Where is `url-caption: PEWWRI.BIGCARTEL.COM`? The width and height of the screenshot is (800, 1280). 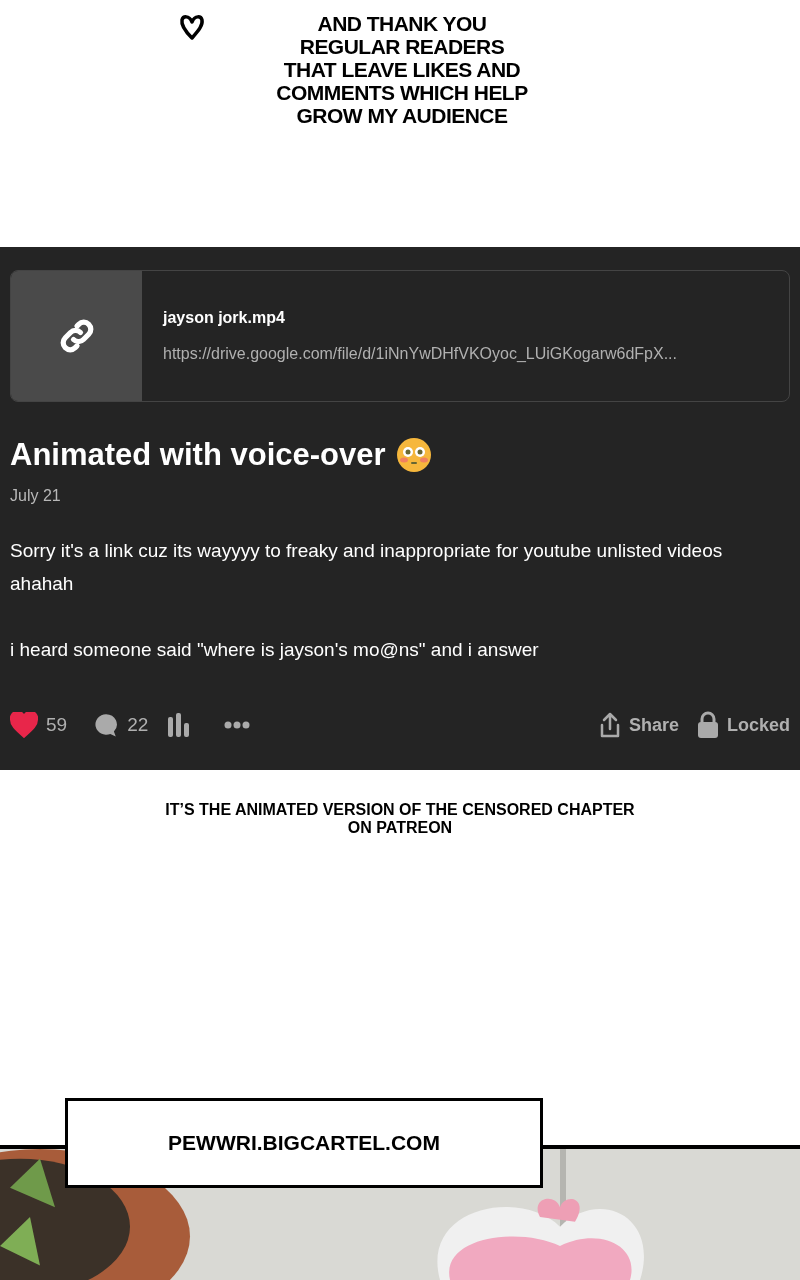
url-caption: PEWWRI.BIGCARTEL.COM is located at coordinates (304, 1143).